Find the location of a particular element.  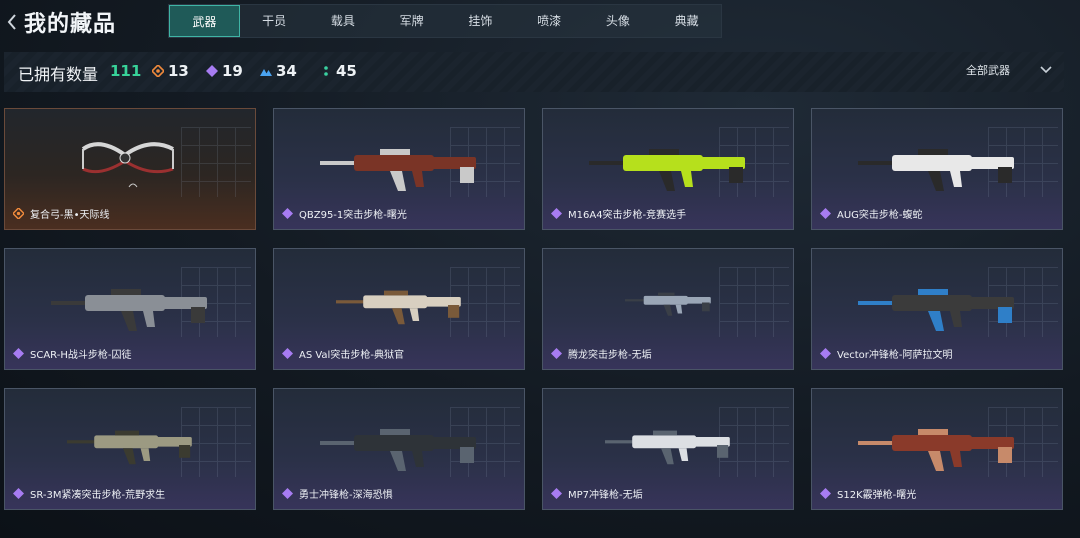

weapon-card: 腾龙突击步枪-无垢 is located at coordinates (668, 309).